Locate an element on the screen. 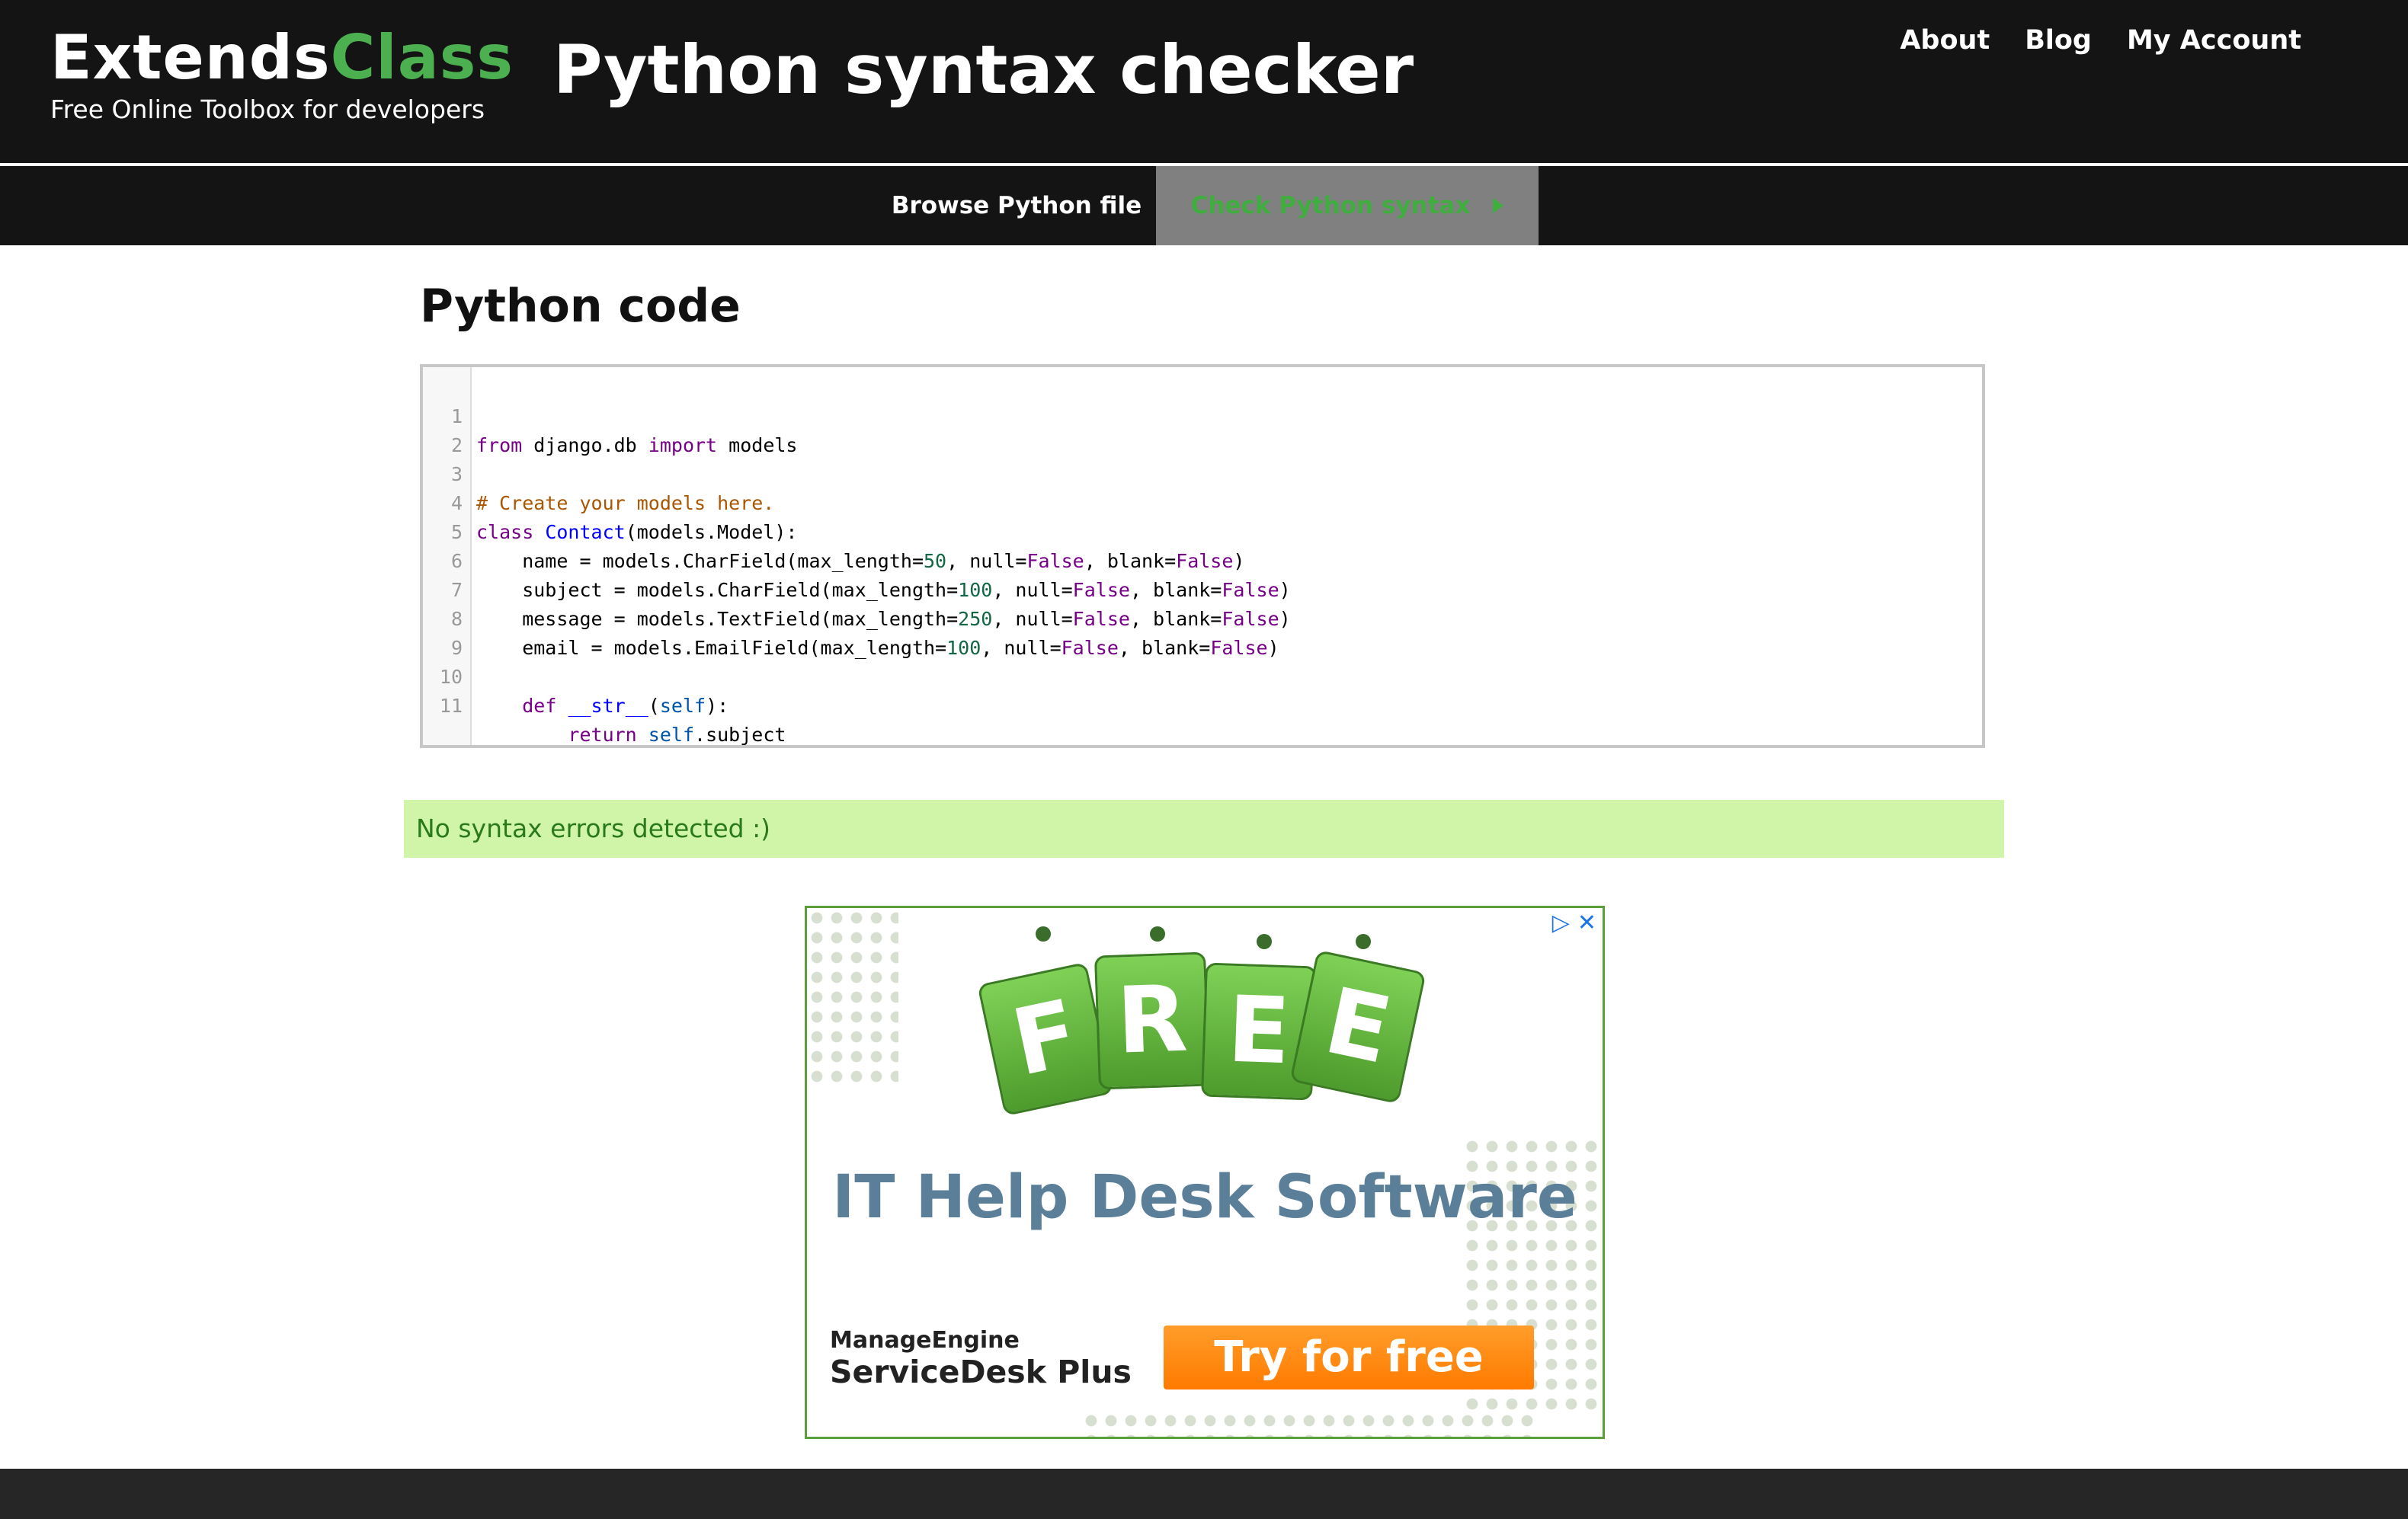 The image size is (2408, 1519). caret-right-icon is located at coordinates (1498, 206).